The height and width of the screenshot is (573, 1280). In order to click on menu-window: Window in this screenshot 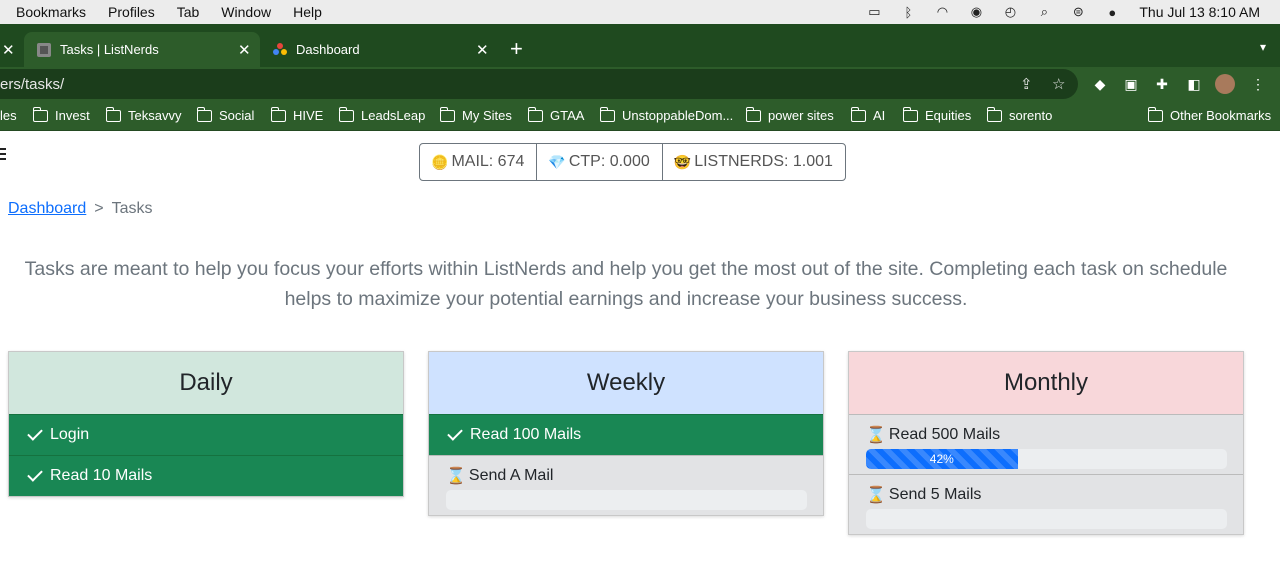, I will do `click(246, 12)`.